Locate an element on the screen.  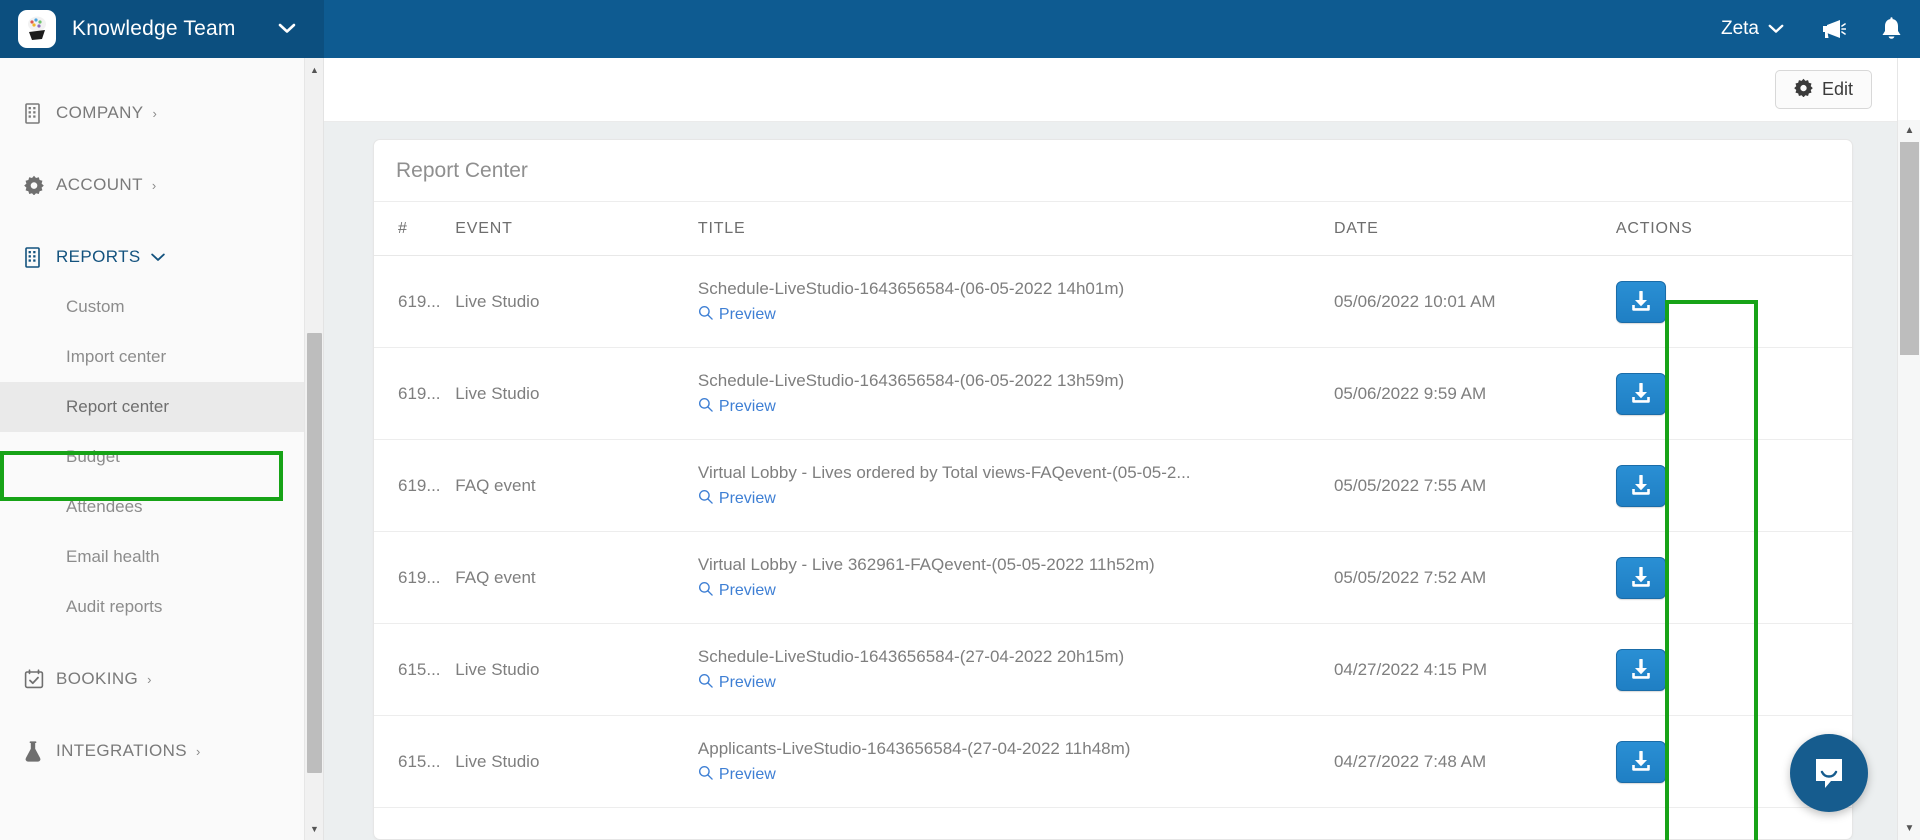
page-toolbar: Edit is located at coordinates (1110, 90).